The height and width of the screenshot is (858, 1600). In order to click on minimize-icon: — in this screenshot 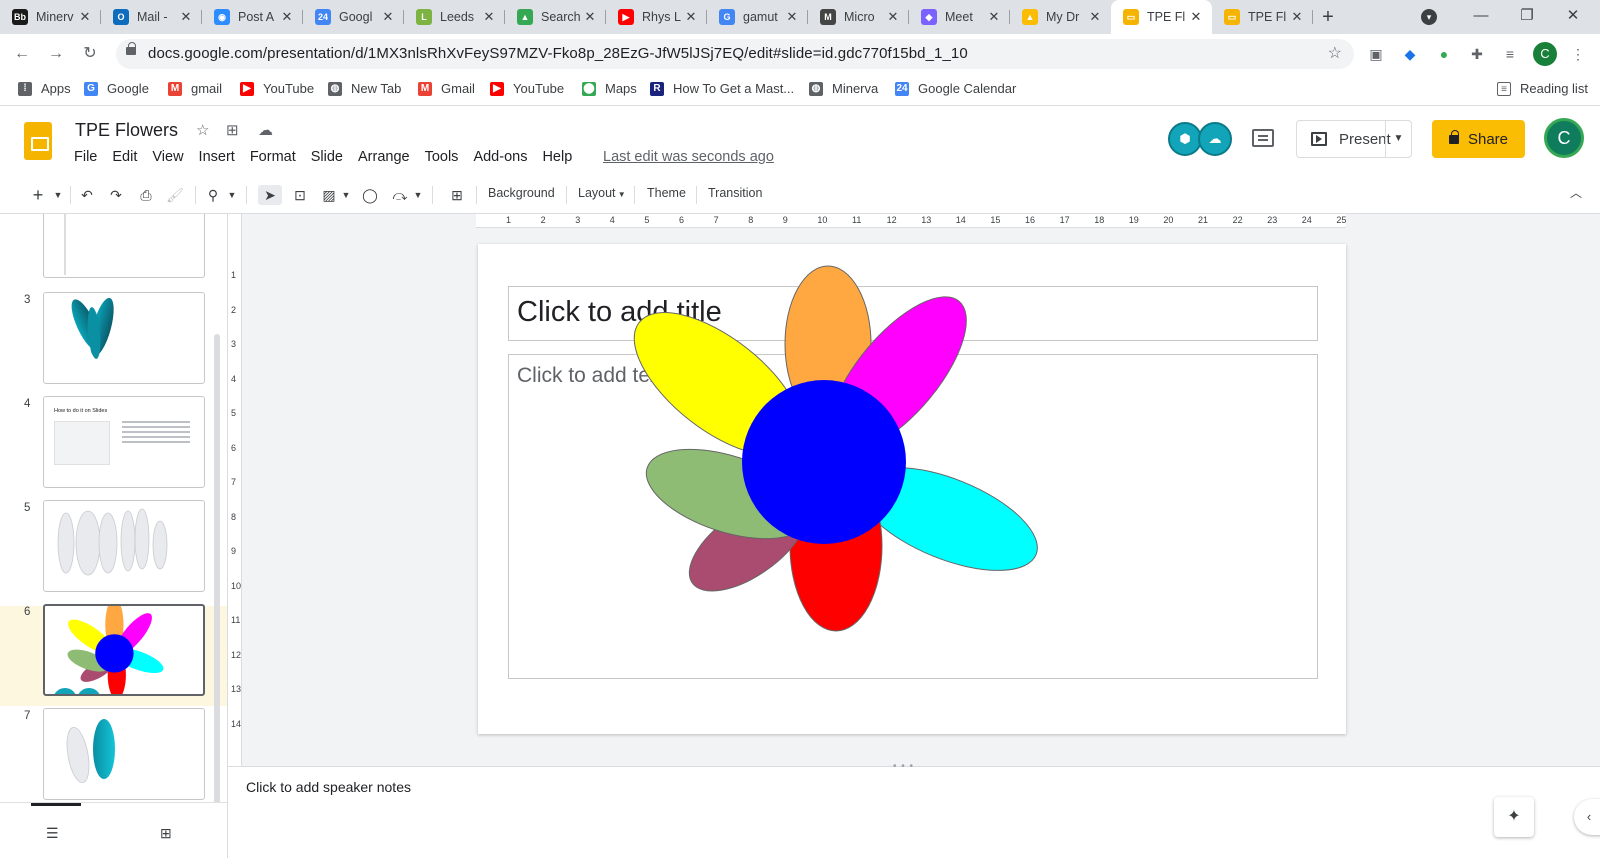, I will do `click(1481, 17)`.